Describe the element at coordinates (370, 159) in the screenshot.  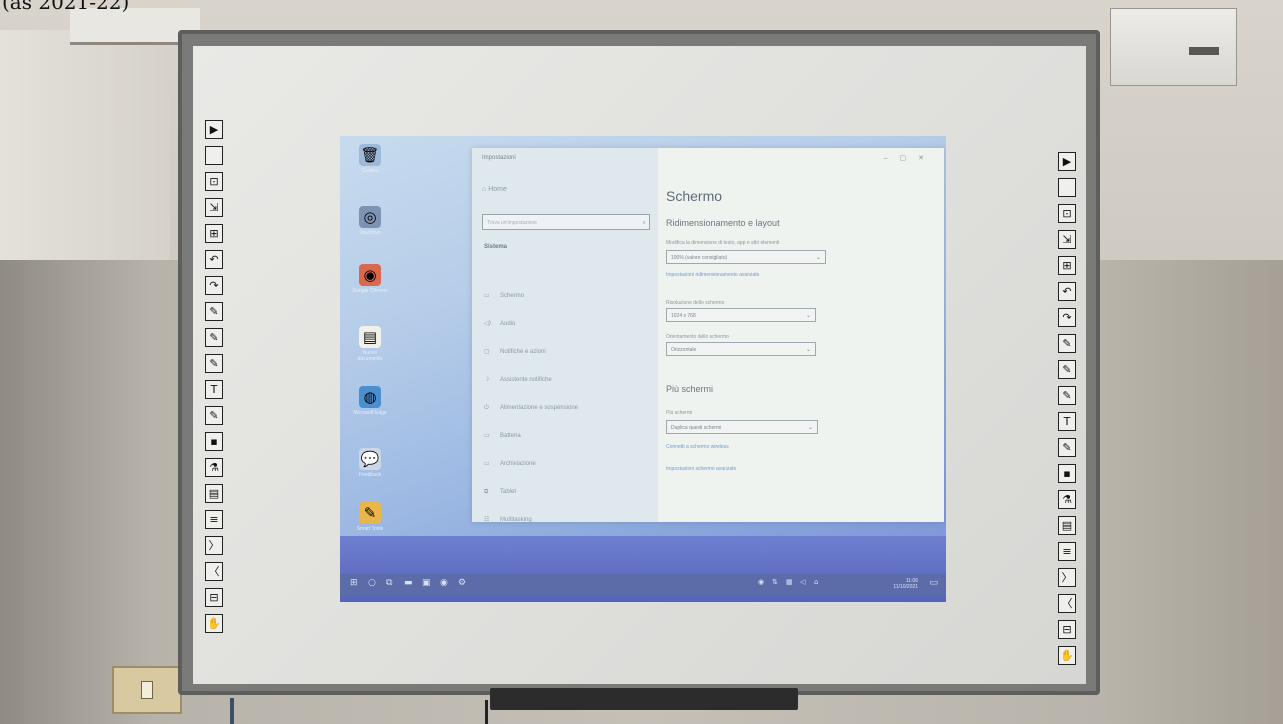
I see `desktop-icon: 🗑 Cestino` at that location.